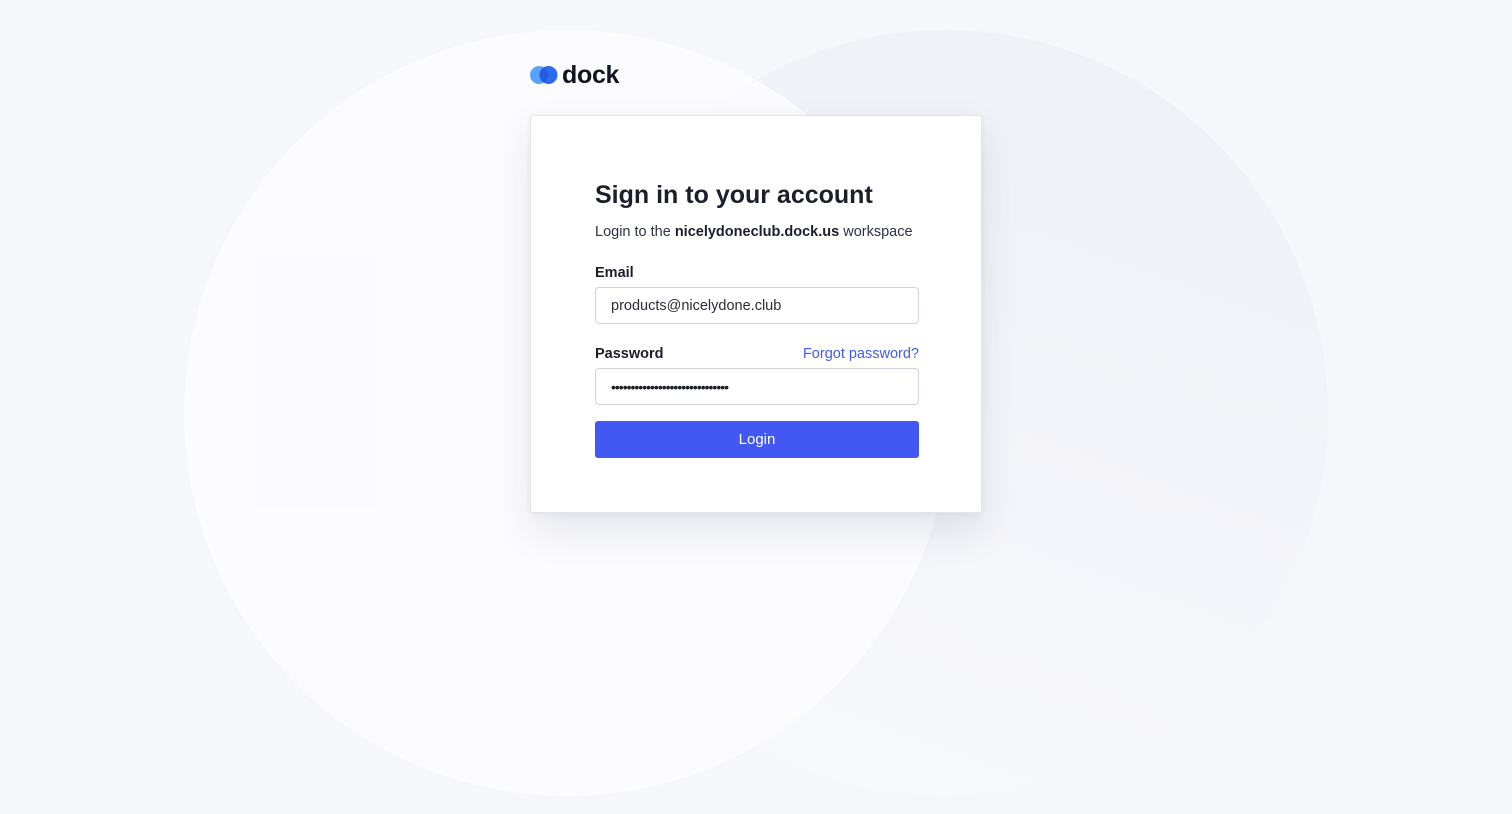 This screenshot has height=814, width=1512. What do you see at coordinates (876, 232) in the screenshot?
I see `subtitle-suffix: workspace` at bounding box center [876, 232].